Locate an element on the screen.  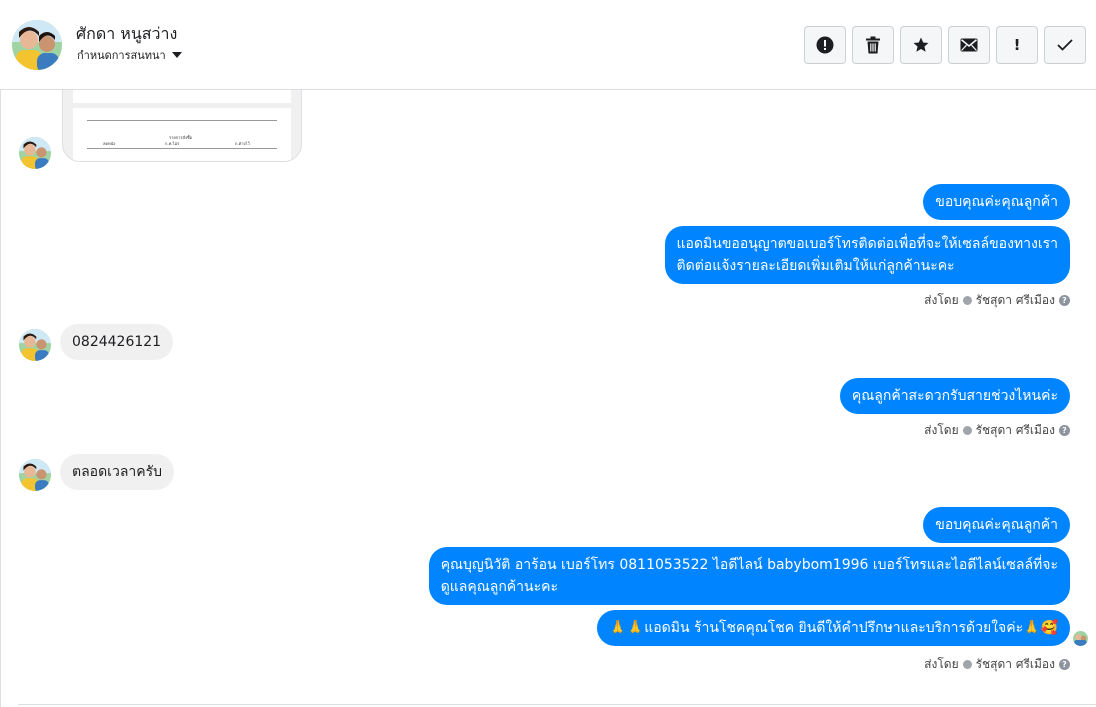
outgoing-message: คุณลูกค้าสะดวกรับสายช่วงไหนค่ะ is located at coordinates (954, 396).